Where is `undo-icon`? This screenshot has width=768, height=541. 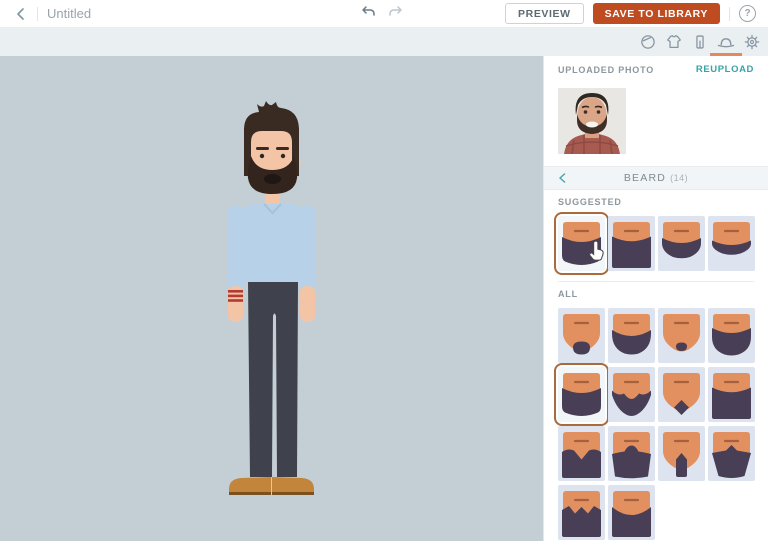
undo-icon is located at coordinates (368, 14).